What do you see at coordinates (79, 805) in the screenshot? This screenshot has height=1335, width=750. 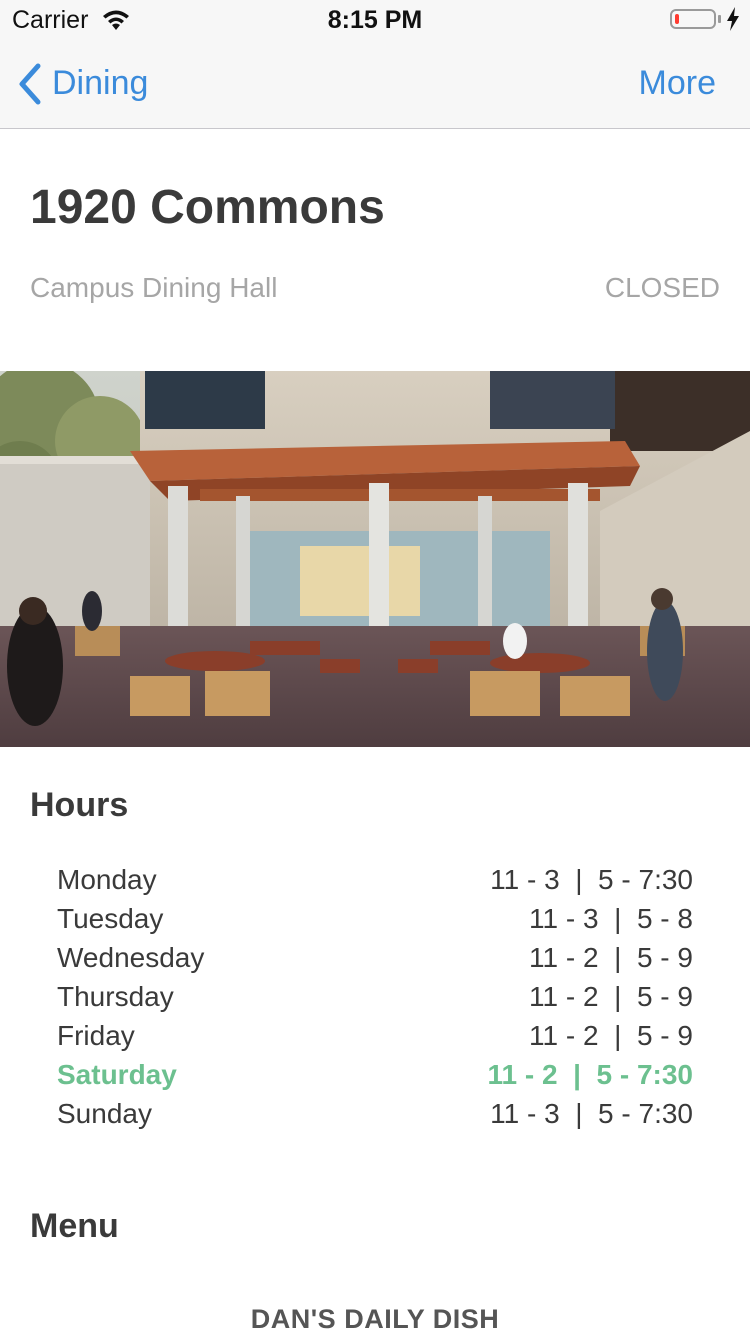 I see `hours-heading: Hours` at bounding box center [79, 805].